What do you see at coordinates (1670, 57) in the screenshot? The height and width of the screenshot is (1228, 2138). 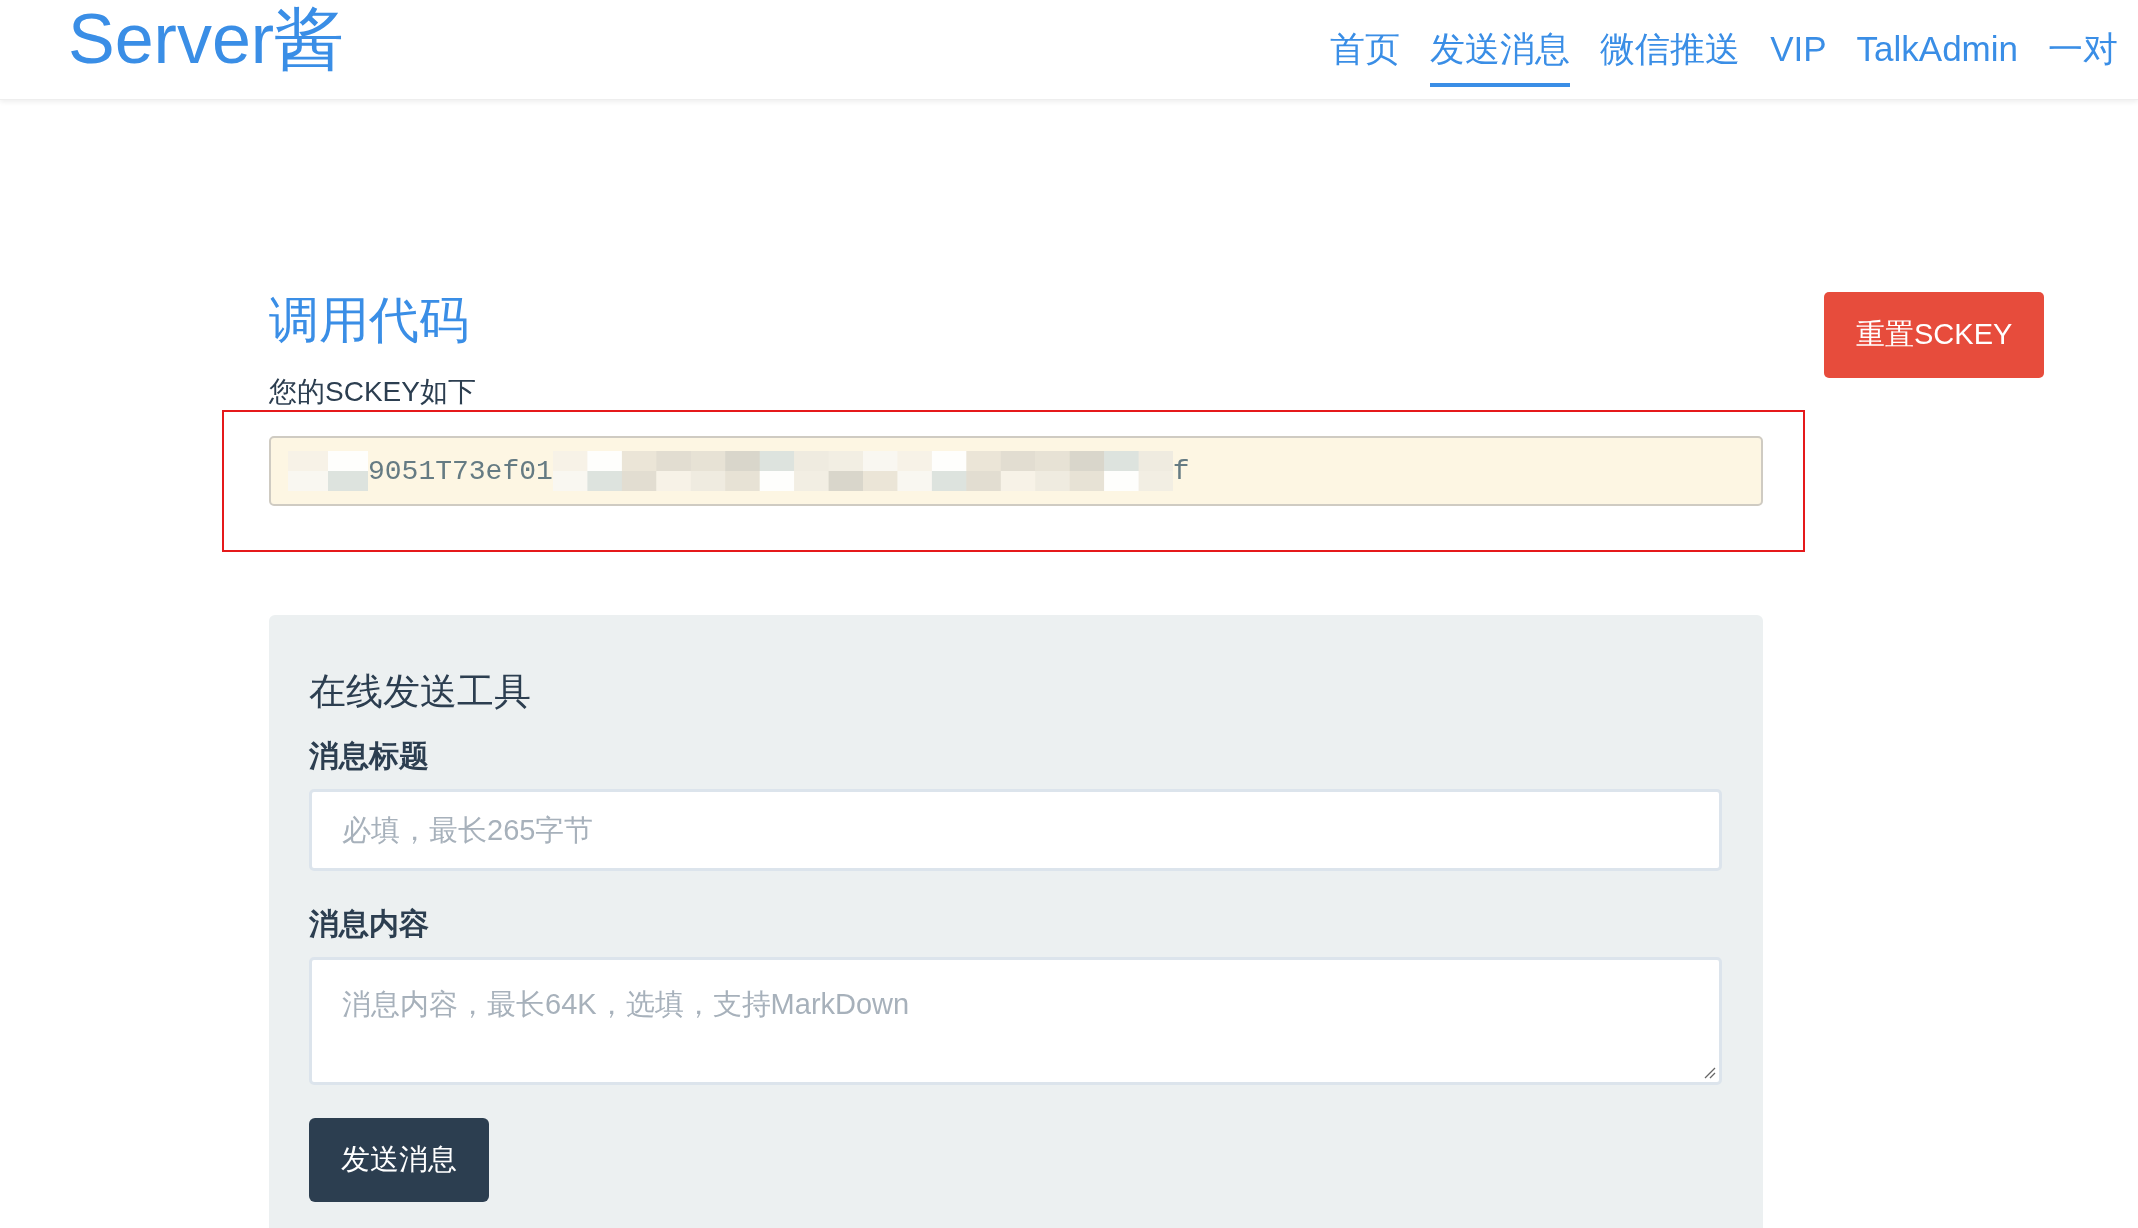 I see `nav-tab: 微信推送` at bounding box center [1670, 57].